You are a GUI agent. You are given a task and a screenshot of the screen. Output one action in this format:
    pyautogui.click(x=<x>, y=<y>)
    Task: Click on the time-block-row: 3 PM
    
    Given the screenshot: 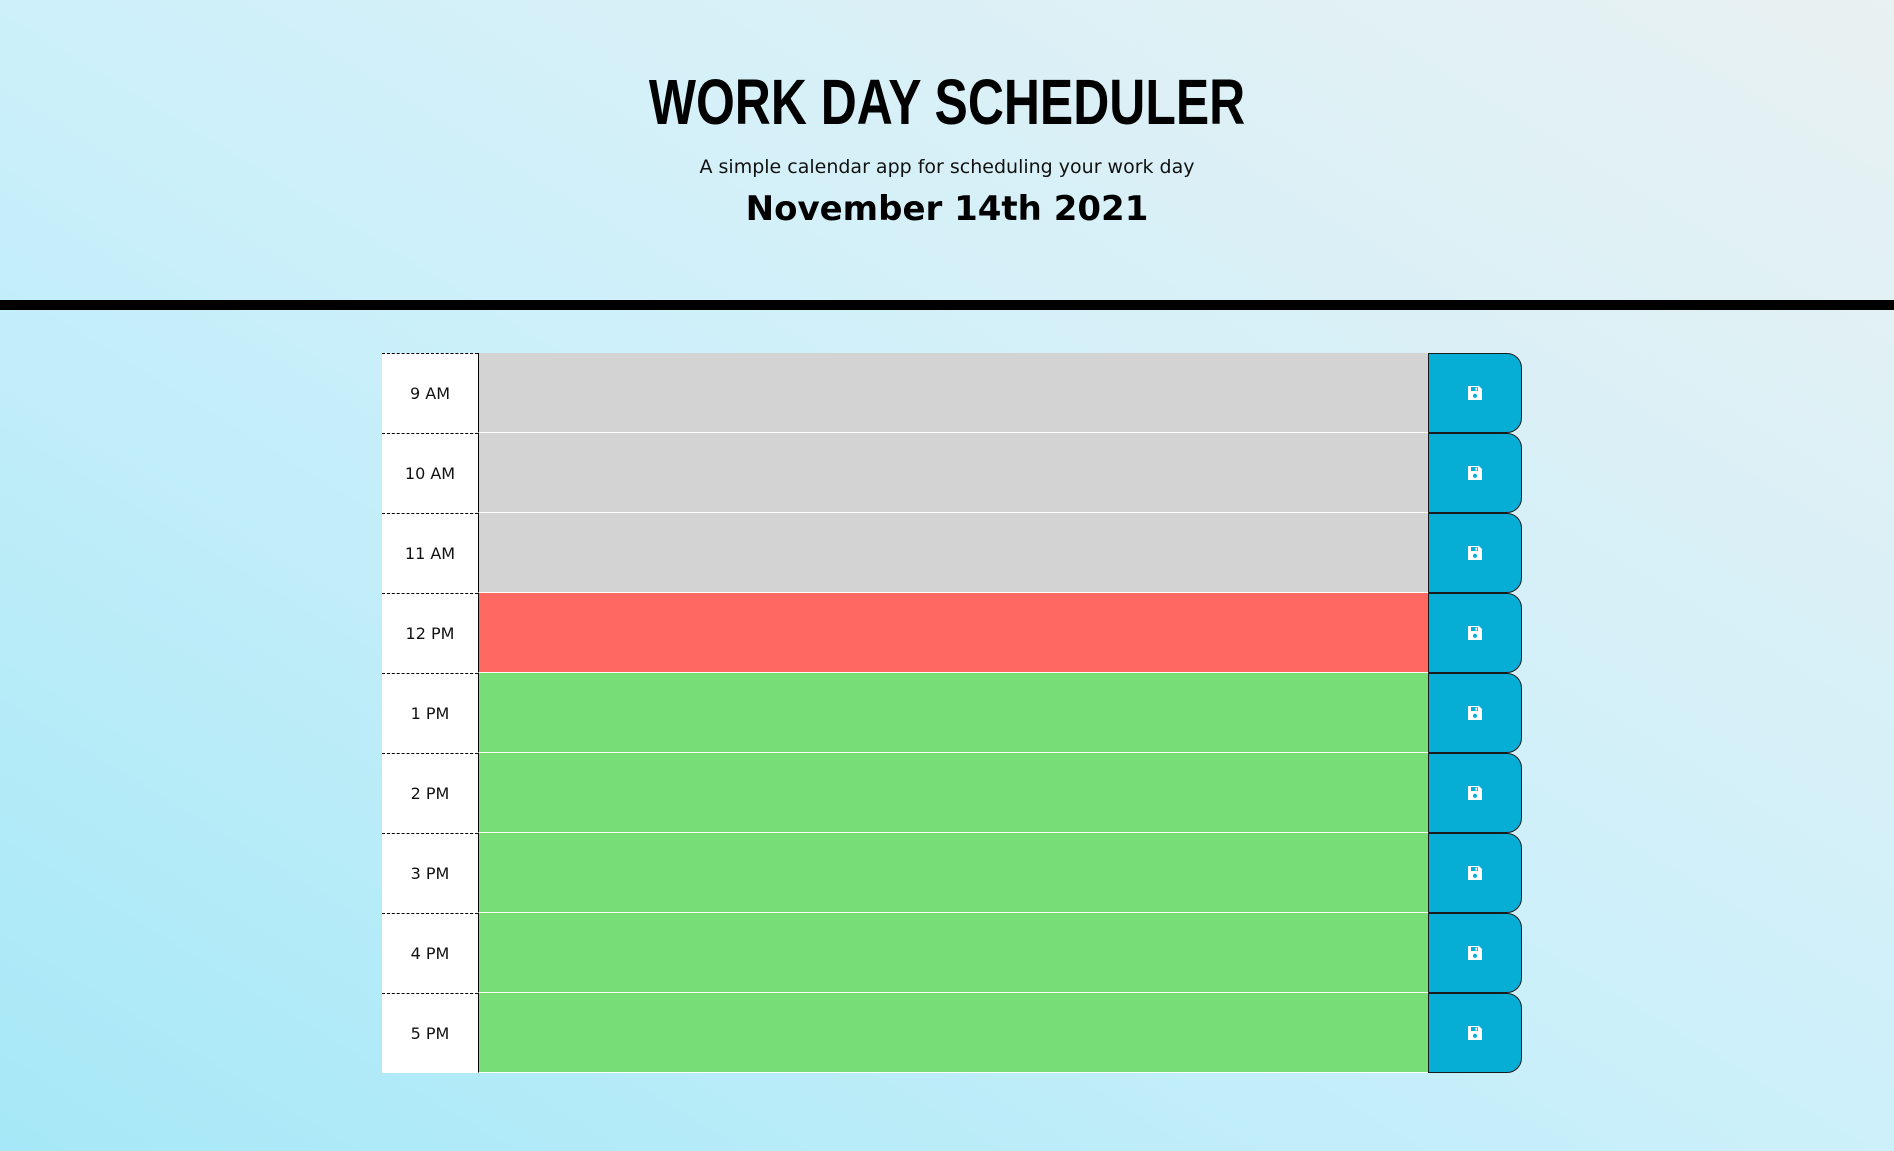 What is the action you would take?
    pyautogui.click(x=952, y=873)
    